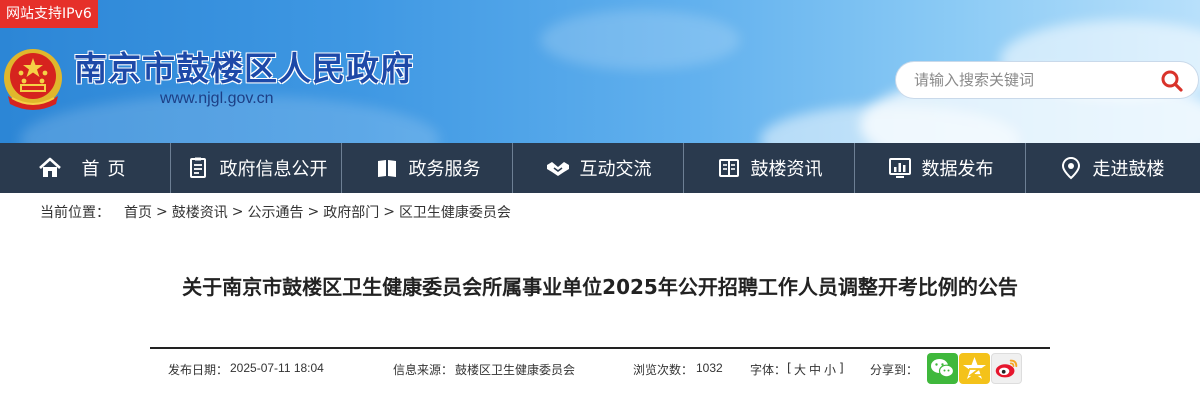 Image resolution: width=1200 pixels, height=400 pixels. What do you see at coordinates (789, 368) in the screenshot?
I see `font-bracket-open: [` at bounding box center [789, 368].